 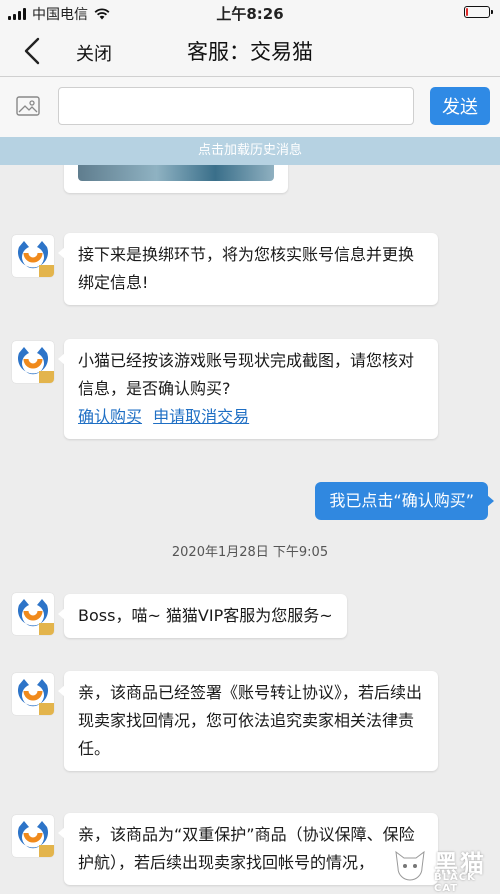 What do you see at coordinates (410, 865) in the screenshot?
I see `black-cat-logo-icon` at bounding box center [410, 865].